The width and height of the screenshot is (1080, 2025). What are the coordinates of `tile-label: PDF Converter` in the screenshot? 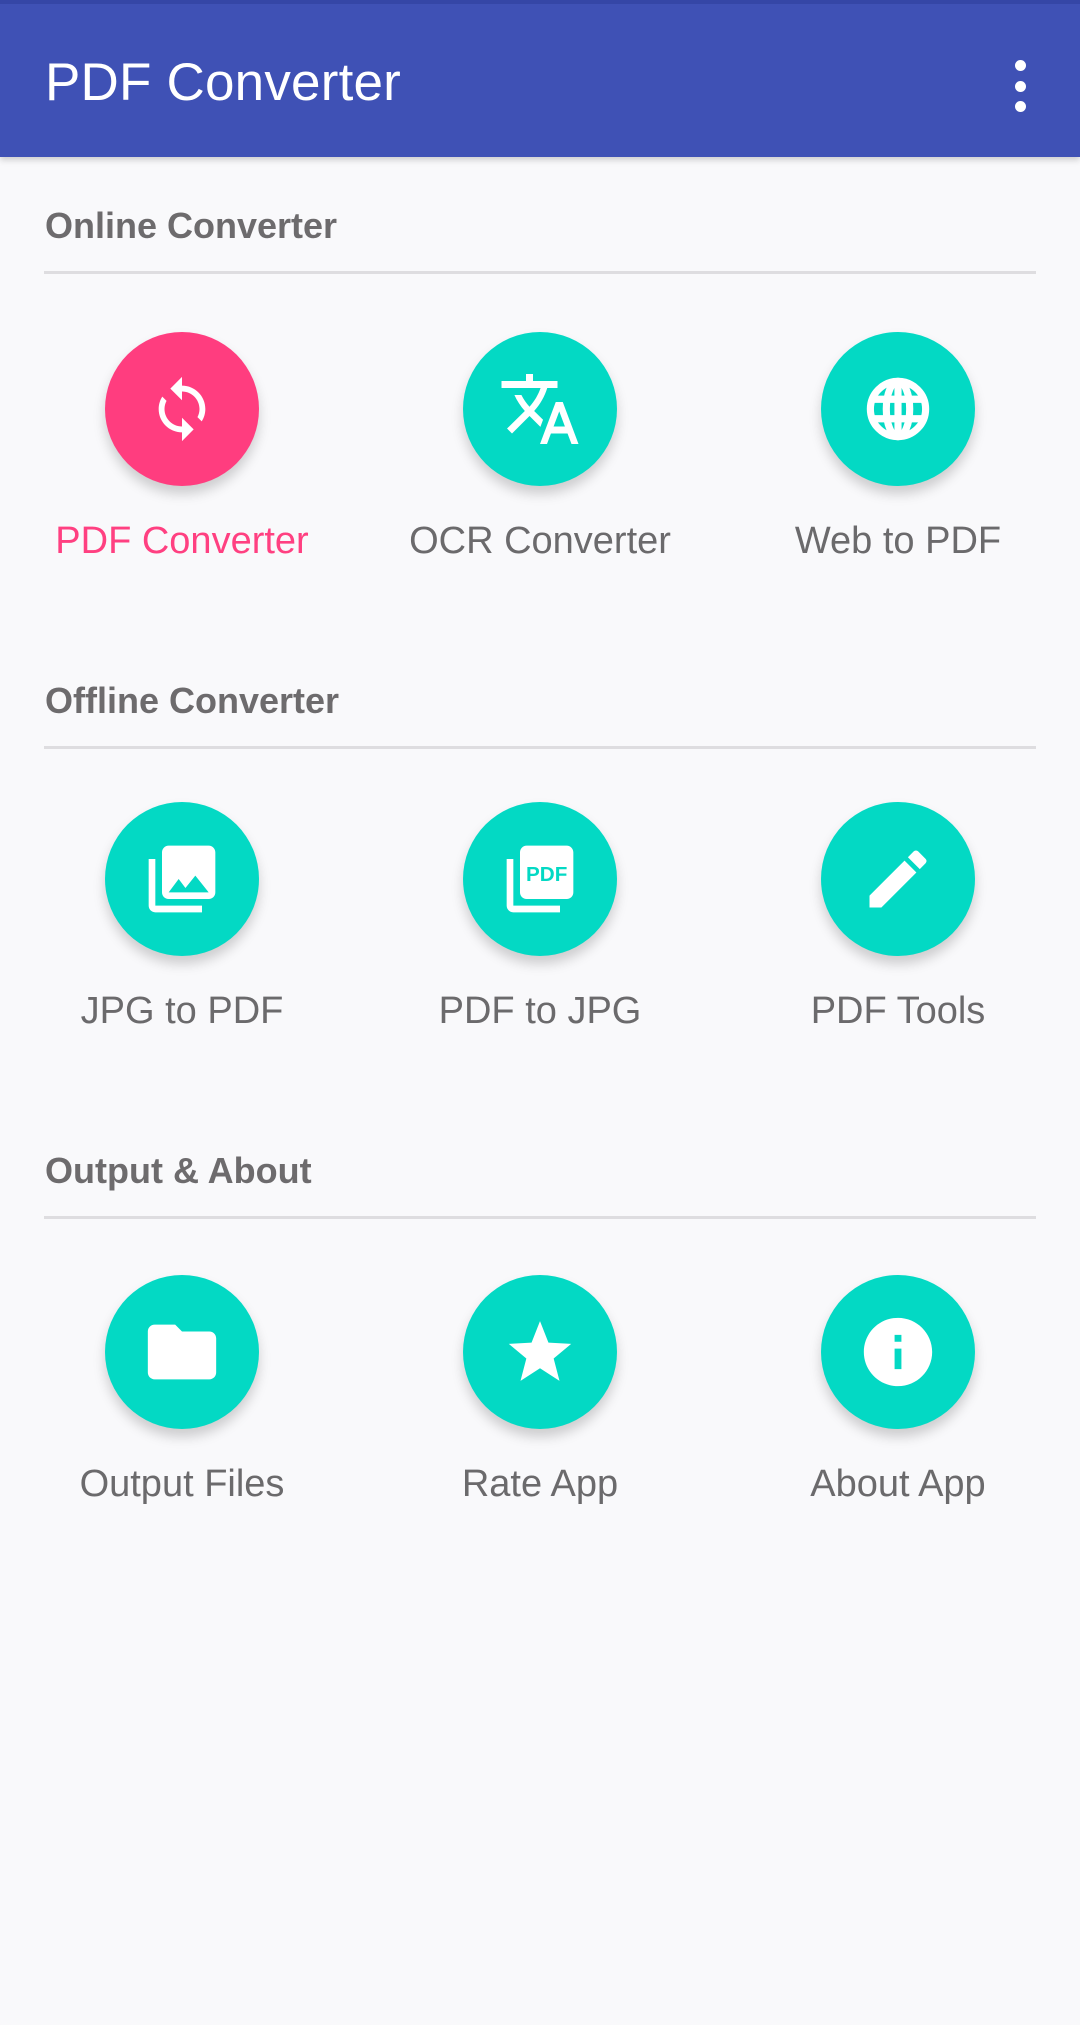 It's located at (182, 541).